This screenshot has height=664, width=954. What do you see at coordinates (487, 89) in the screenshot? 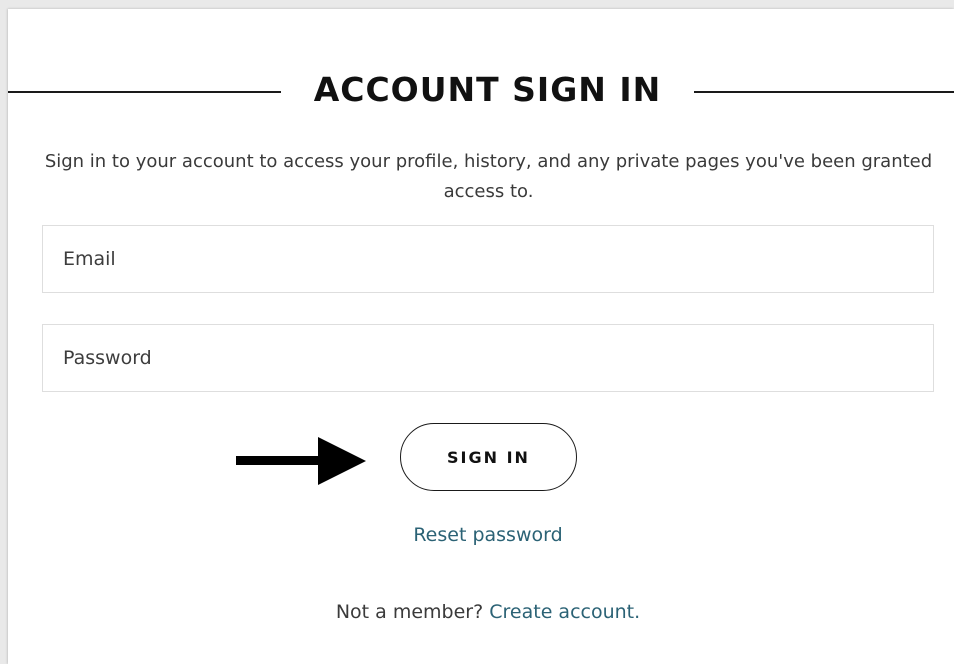
I see `page-title: ACCOUNT SIGN IN` at bounding box center [487, 89].